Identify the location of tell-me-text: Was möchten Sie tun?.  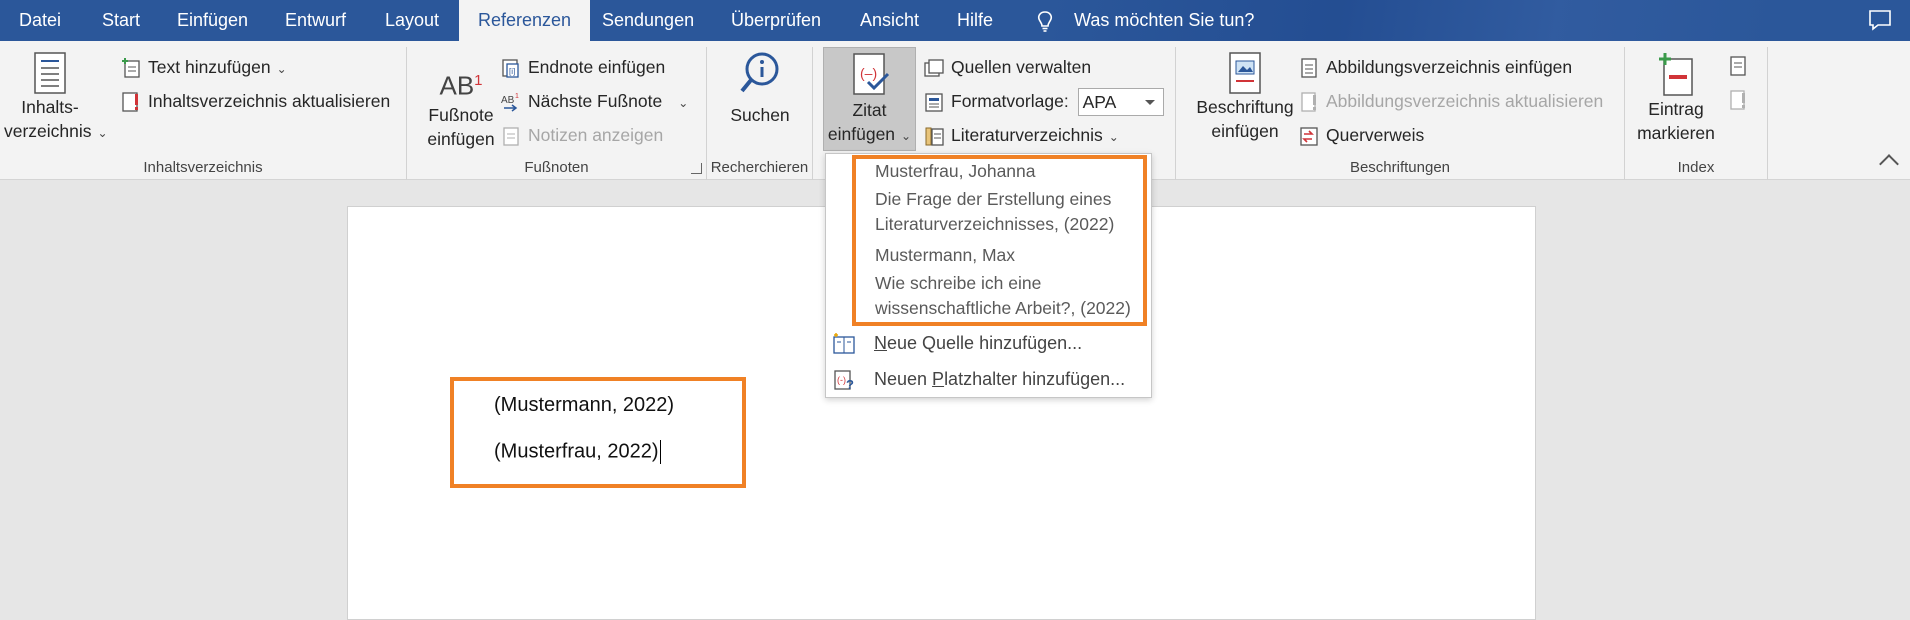
(1164, 20).